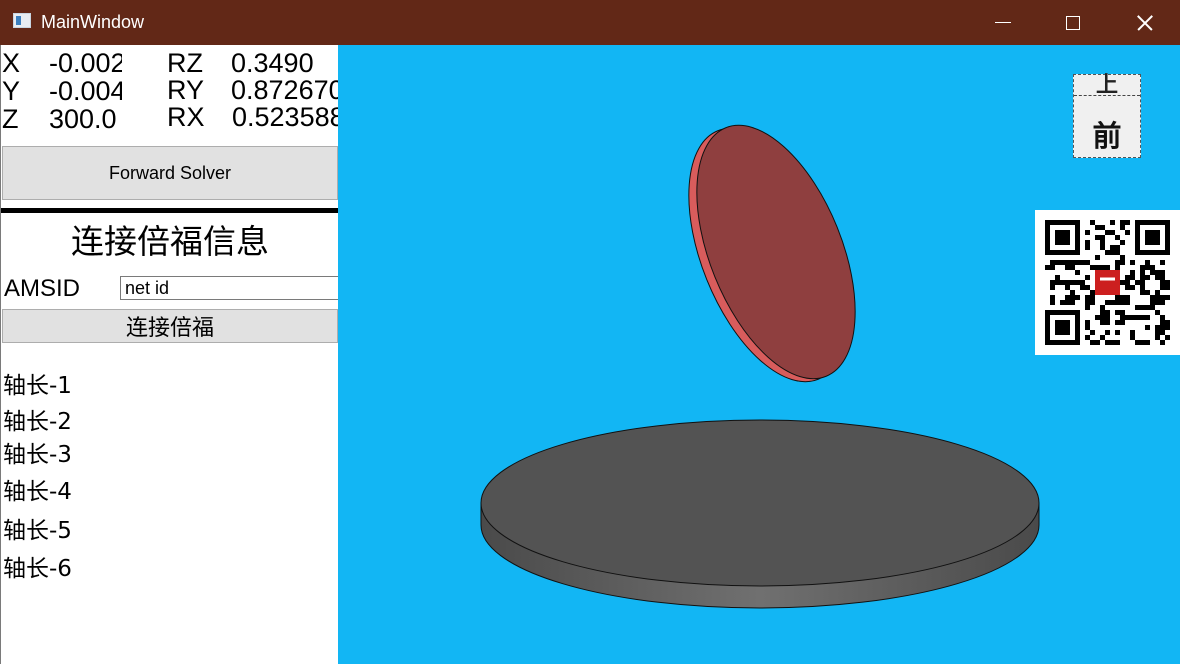 This screenshot has height=664, width=1180. What do you see at coordinates (186, 117) in the screenshot?
I see `rx-label: RX` at bounding box center [186, 117].